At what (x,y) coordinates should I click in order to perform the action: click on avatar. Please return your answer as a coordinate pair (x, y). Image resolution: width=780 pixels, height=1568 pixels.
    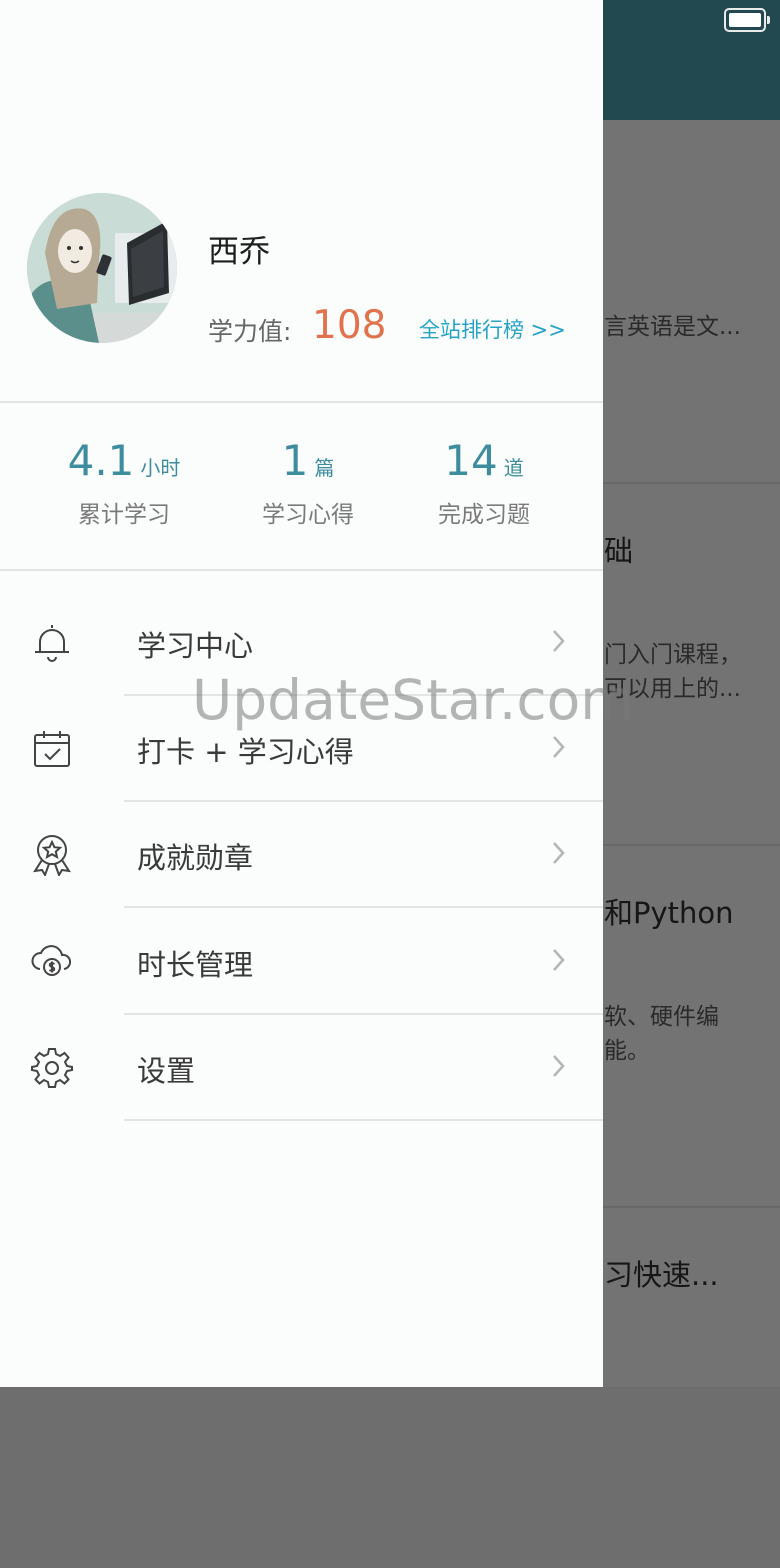
    Looking at the image, I should click on (102, 268).